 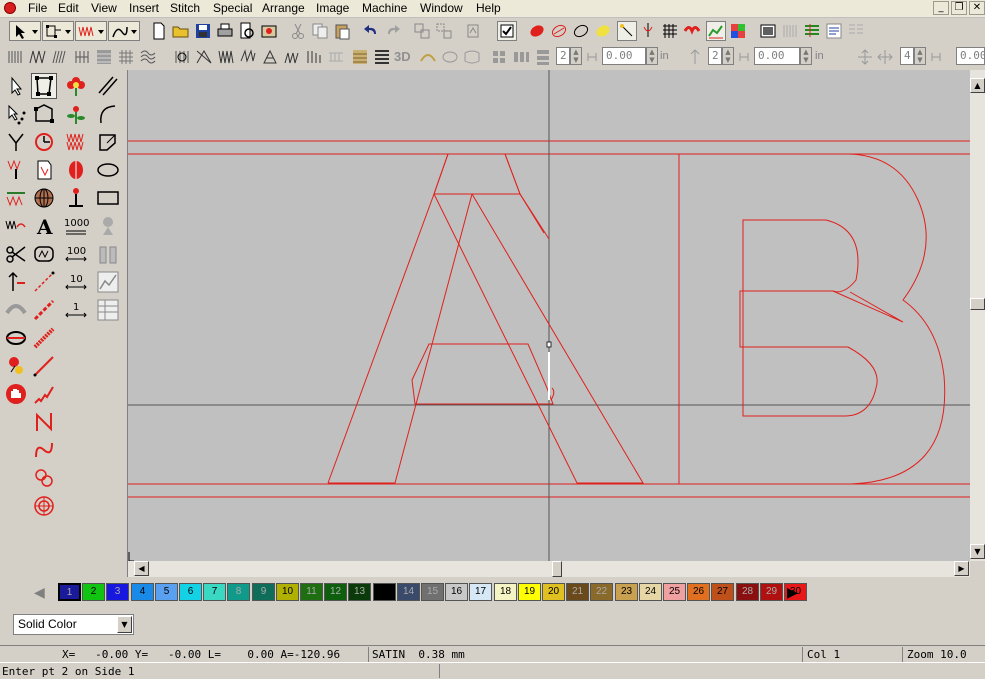 I want to click on zigzag-line-icon, so click(x=44, y=394).